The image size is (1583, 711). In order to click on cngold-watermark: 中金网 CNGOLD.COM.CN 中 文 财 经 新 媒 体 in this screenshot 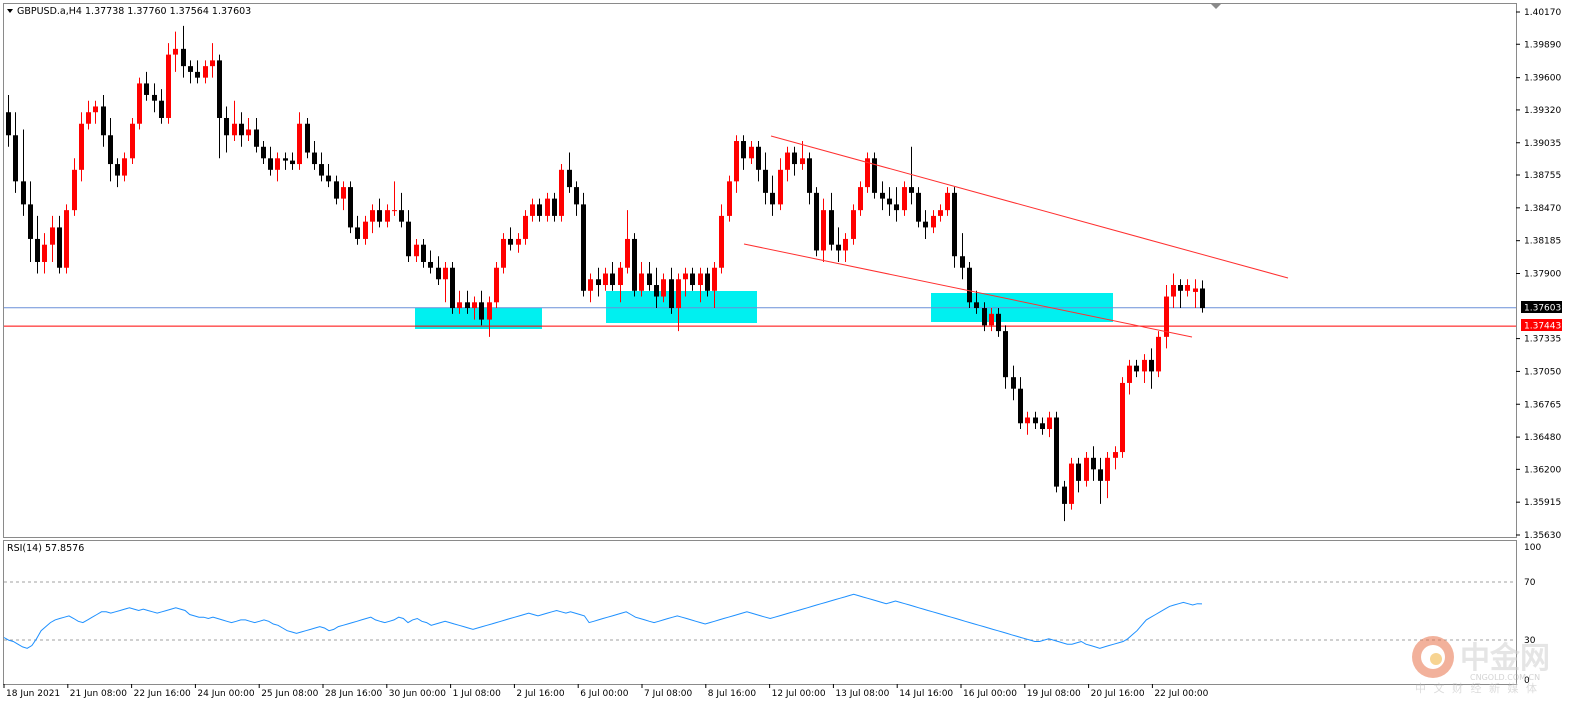, I will do `click(1481, 665)`.